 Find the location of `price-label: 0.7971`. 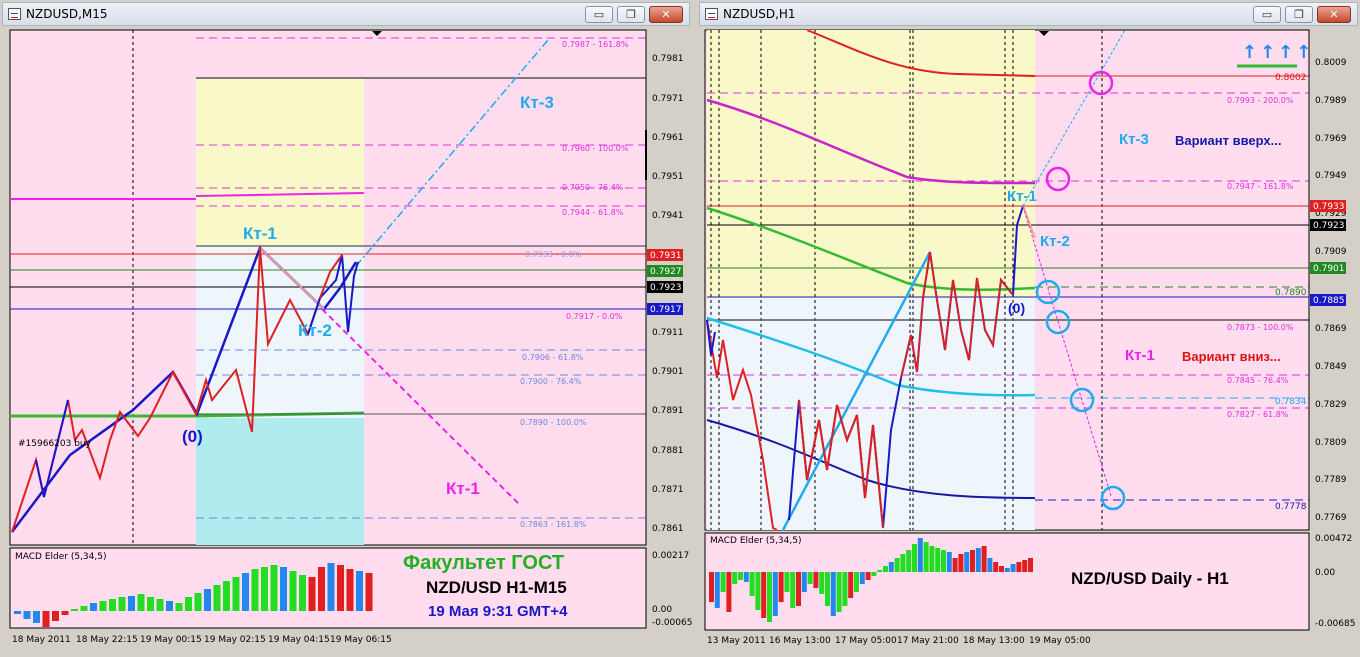

price-label: 0.7971 is located at coordinates (668, 99).